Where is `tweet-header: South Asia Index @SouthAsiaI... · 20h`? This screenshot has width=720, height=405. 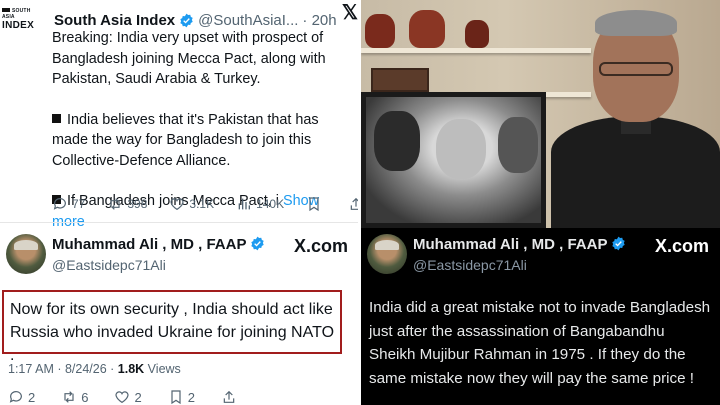
tweet-header: South Asia Index @SouthAsiaI... · 20h is located at coordinates (180, 20).